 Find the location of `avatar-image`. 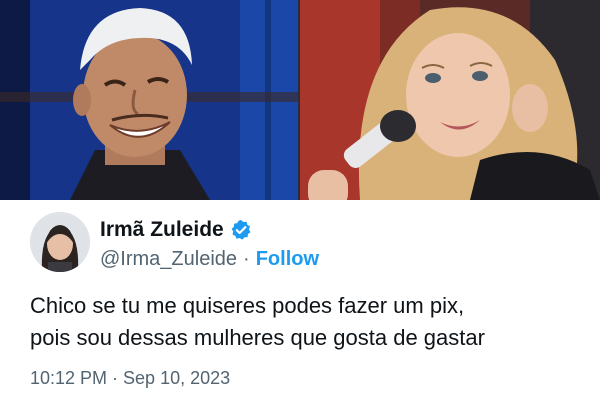

avatar-image is located at coordinates (60, 242).